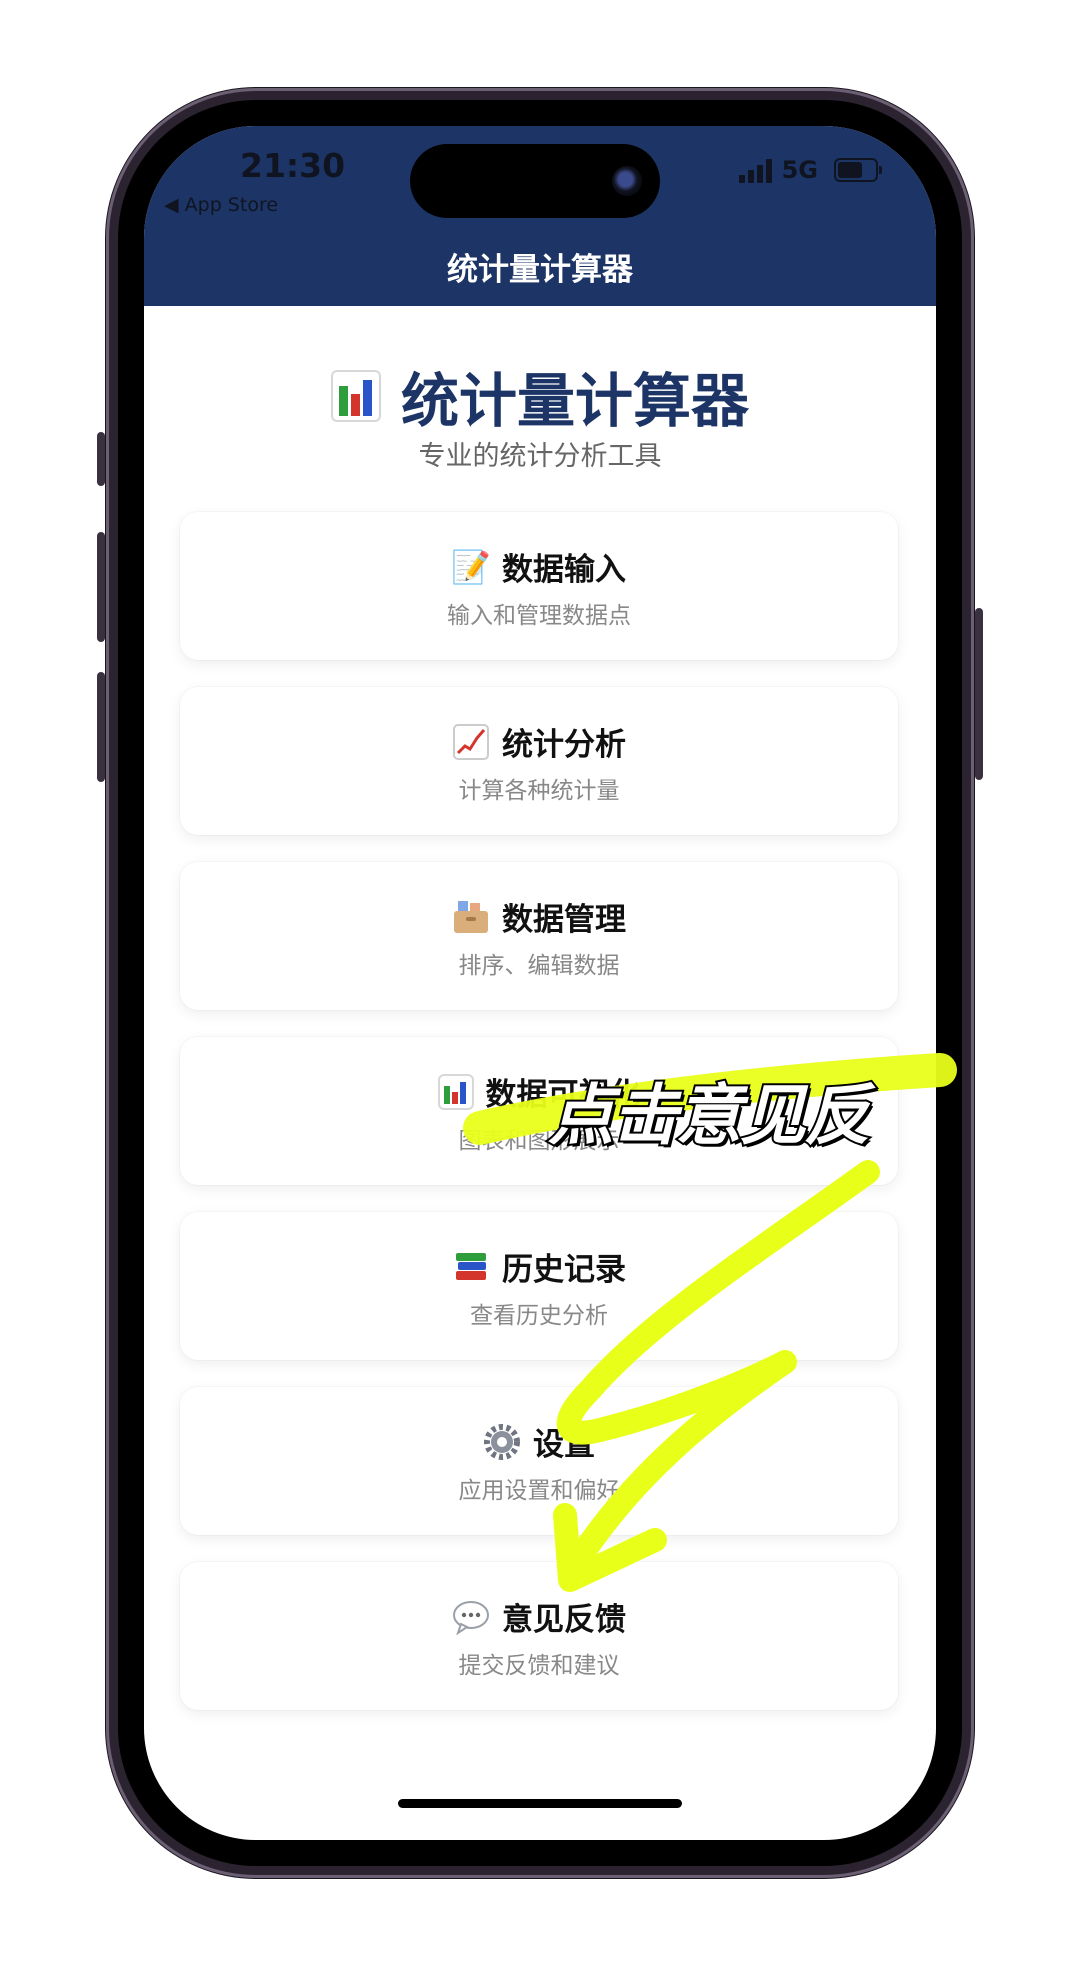 The image size is (1080, 1971). I want to click on menu-card-history: 历史记录 查看历史分析, so click(539, 1286).